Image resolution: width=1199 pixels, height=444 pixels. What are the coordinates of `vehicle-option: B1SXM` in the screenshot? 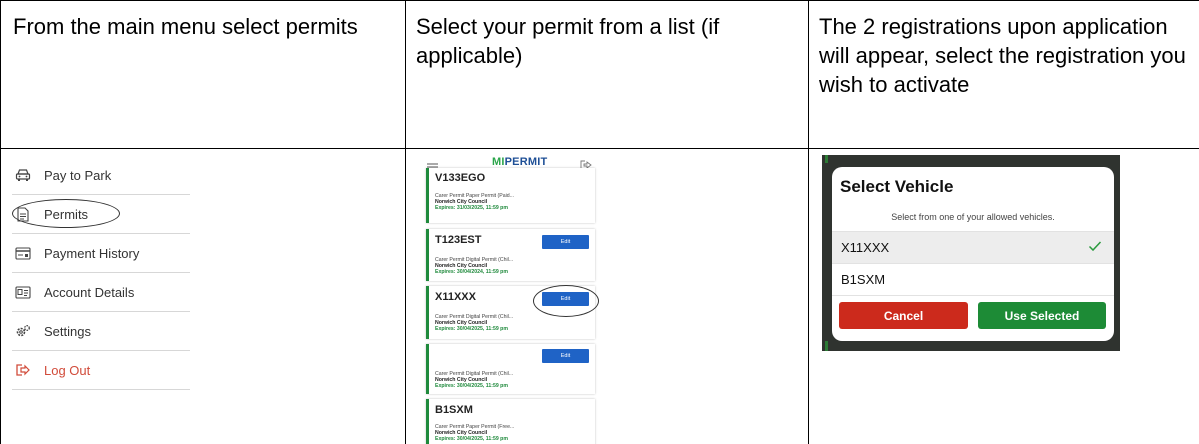 It's located at (973, 279).